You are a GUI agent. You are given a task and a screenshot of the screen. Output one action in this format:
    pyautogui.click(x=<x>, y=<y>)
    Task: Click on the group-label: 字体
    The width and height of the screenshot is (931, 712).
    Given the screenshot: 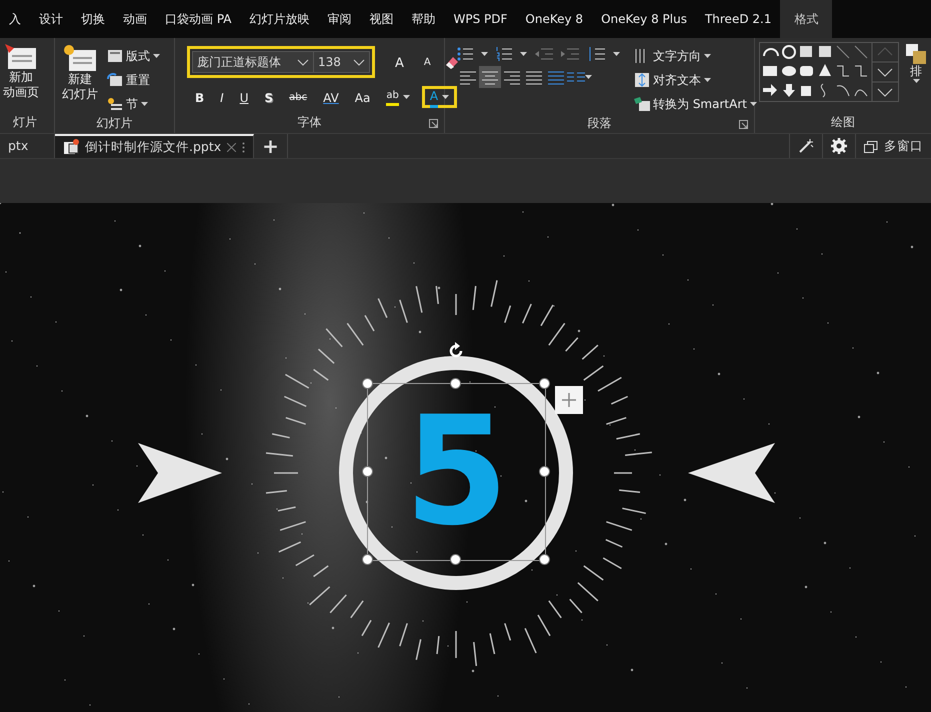 What is the action you would take?
    pyautogui.click(x=310, y=122)
    